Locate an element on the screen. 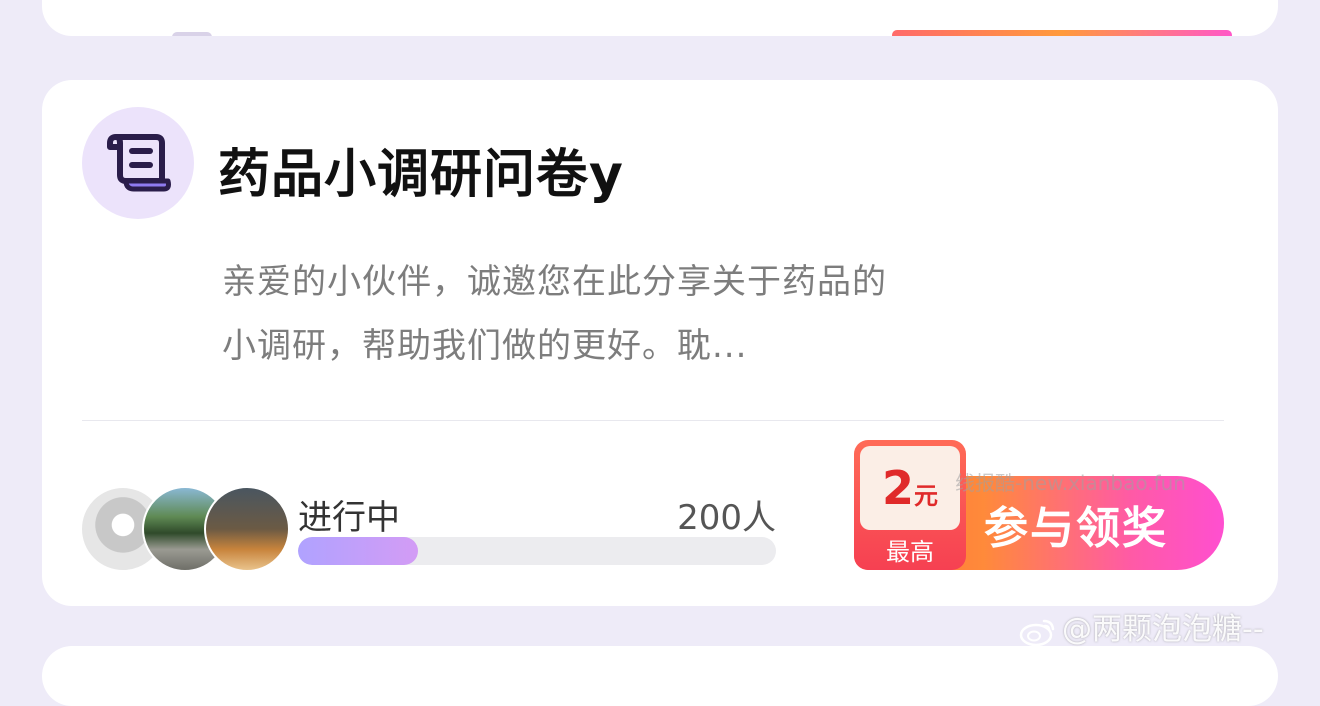 This screenshot has height=706, width=1320. status-label: 进行中 is located at coordinates (349, 518).